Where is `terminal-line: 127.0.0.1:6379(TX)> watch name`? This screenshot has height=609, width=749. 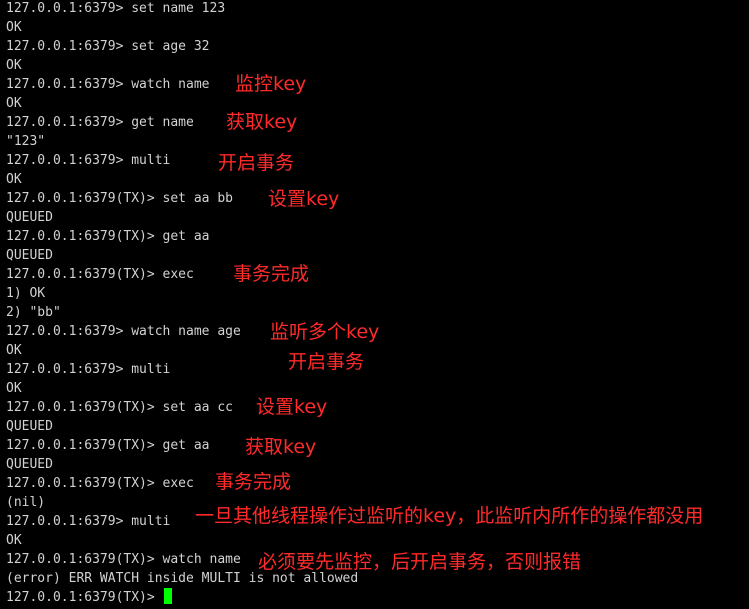 terminal-line: 127.0.0.1:6379(TX)> watch name is located at coordinates (123, 559).